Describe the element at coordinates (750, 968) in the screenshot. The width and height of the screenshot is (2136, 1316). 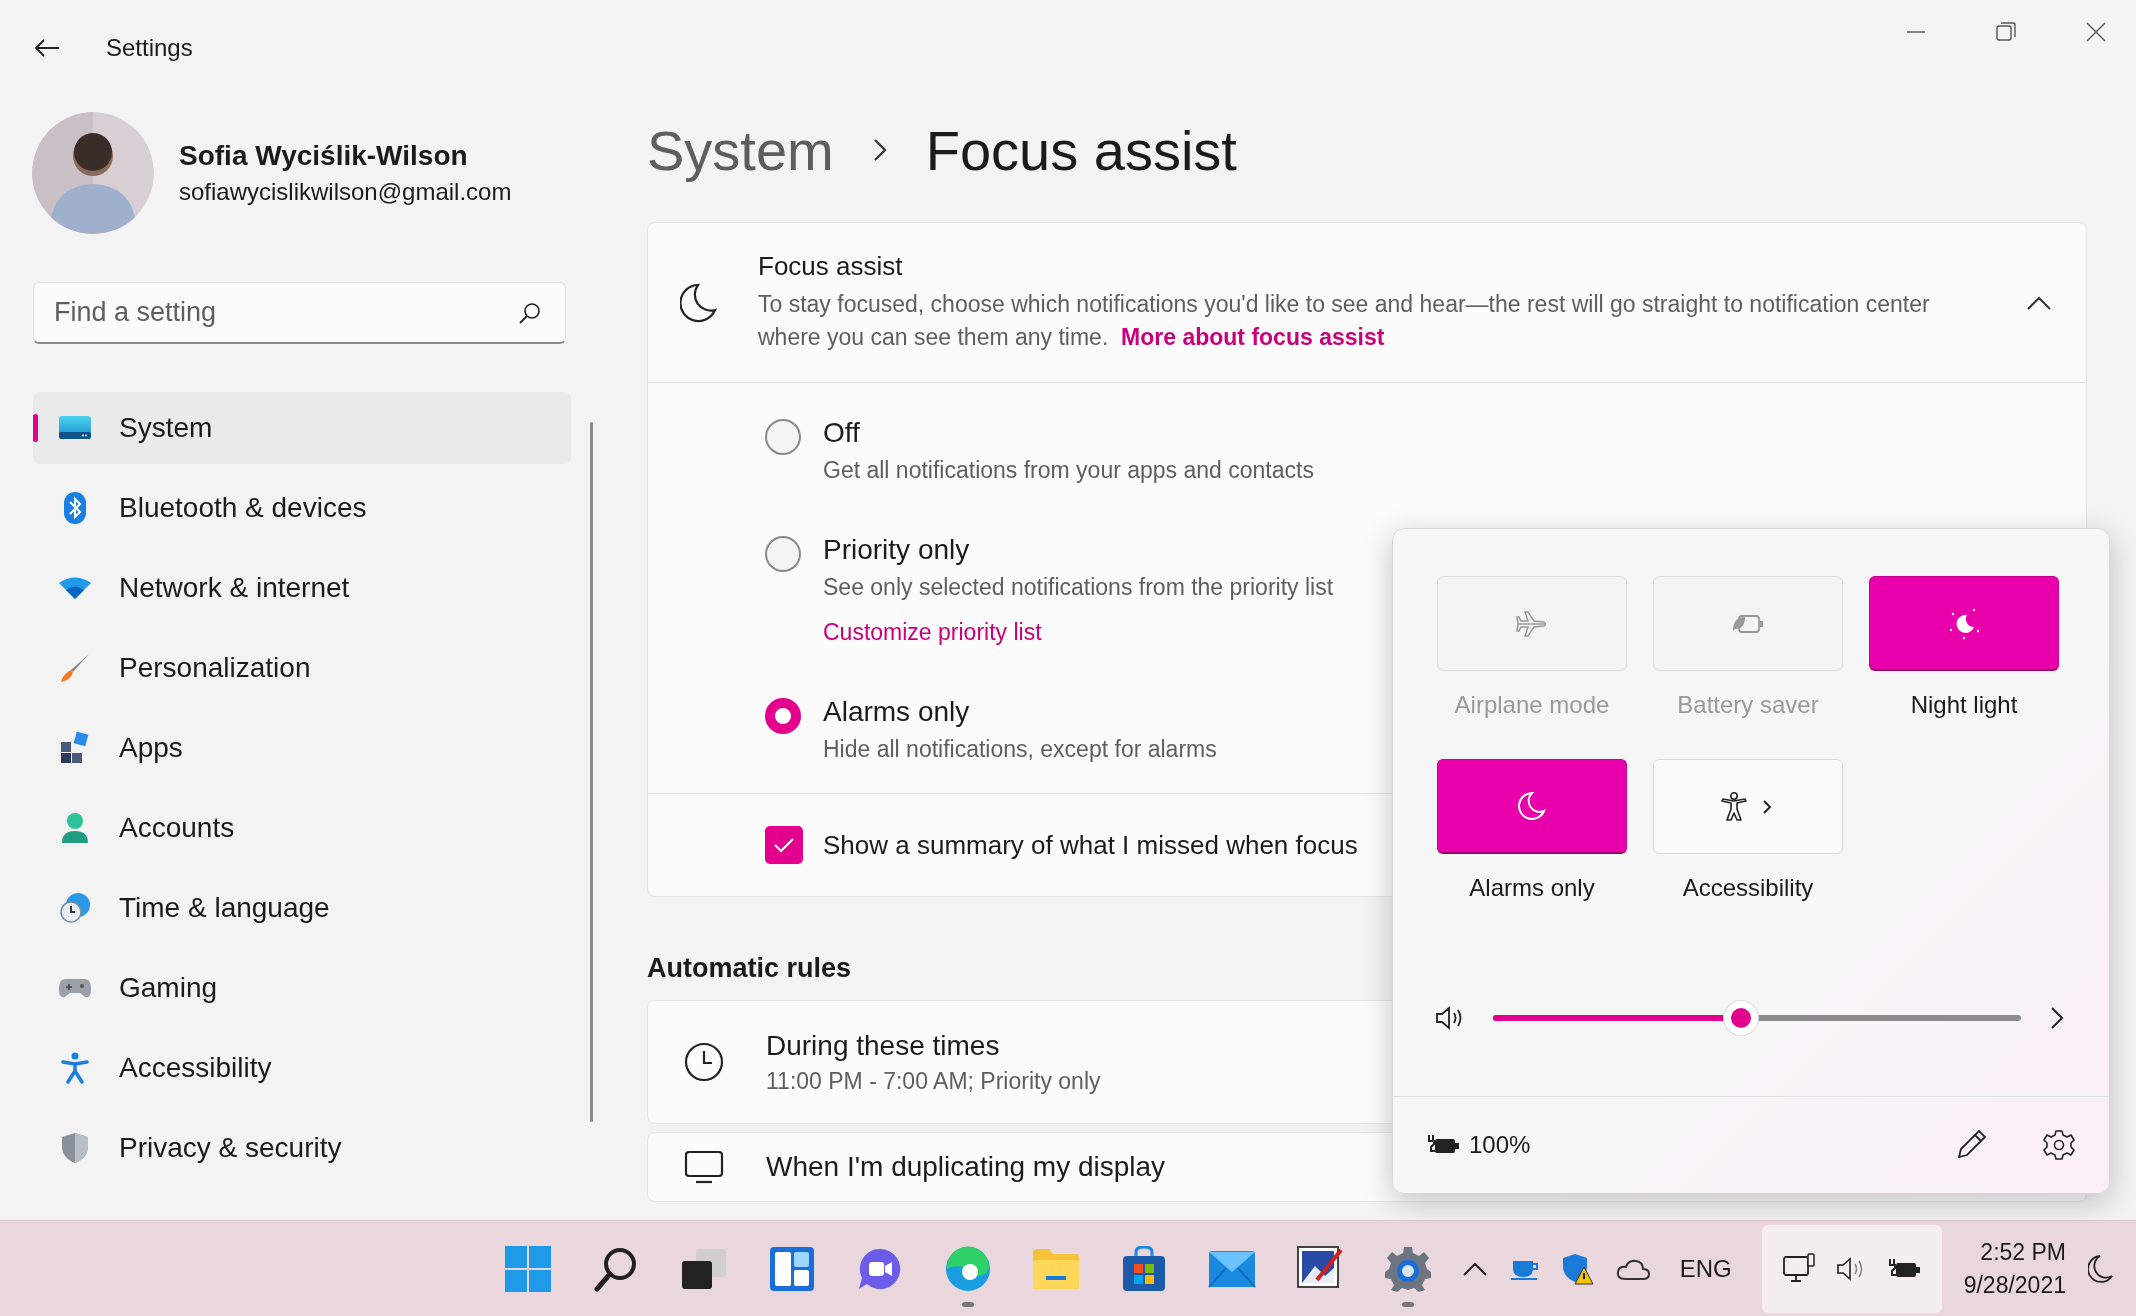
I see `section-heading: Automatic rules` at that location.